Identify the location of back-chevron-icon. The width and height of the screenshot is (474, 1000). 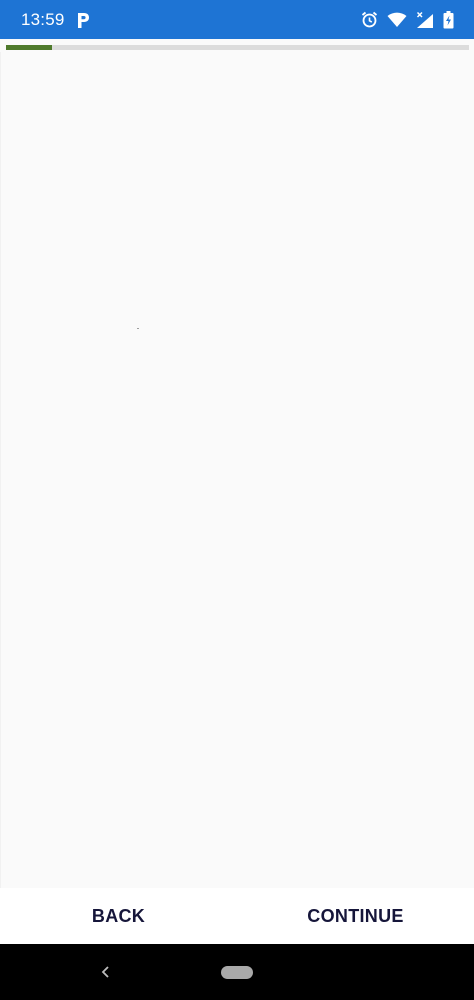
(106, 972).